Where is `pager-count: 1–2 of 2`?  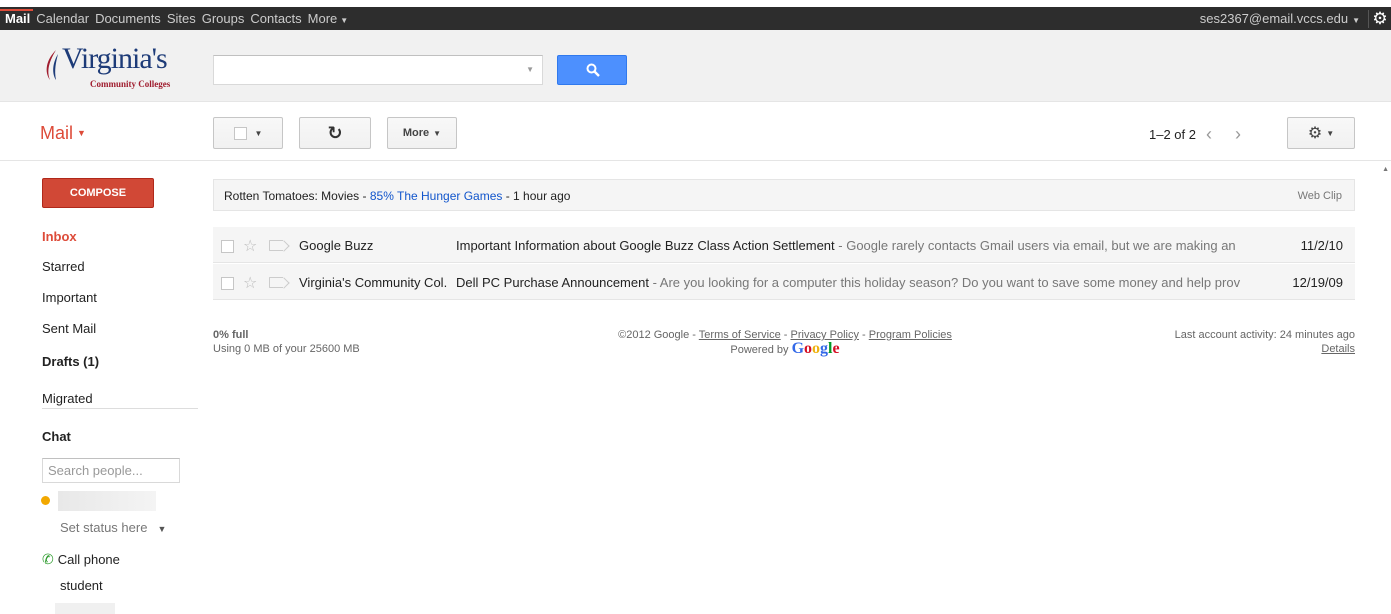 pager-count: 1–2 of 2 is located at coordinates (1172, 134).